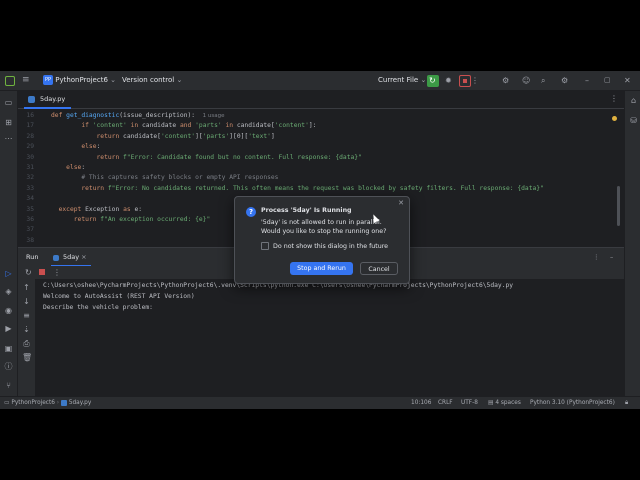 This screenshot has width=640, height=480. What do you see at coordinates (324, 231) in the screenshot?
I see `dialog-message-line2: Would you like to stop the running one?` at bounding box center [324, 231].